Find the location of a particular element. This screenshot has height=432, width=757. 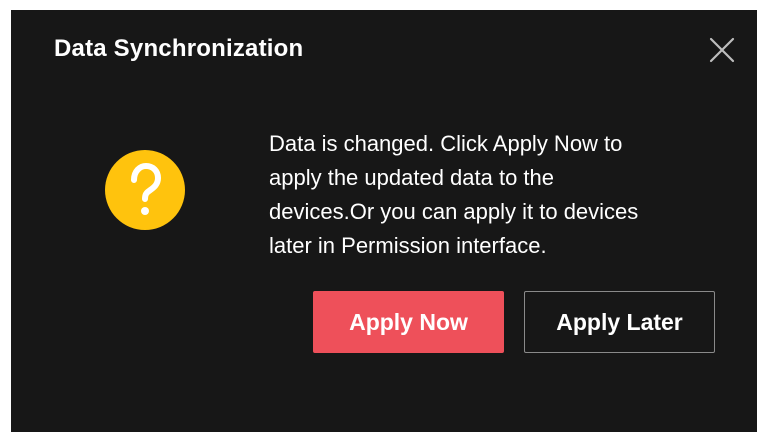

message-line: Data is changed. Click Apply Now to is located at coordinates (446, 143).